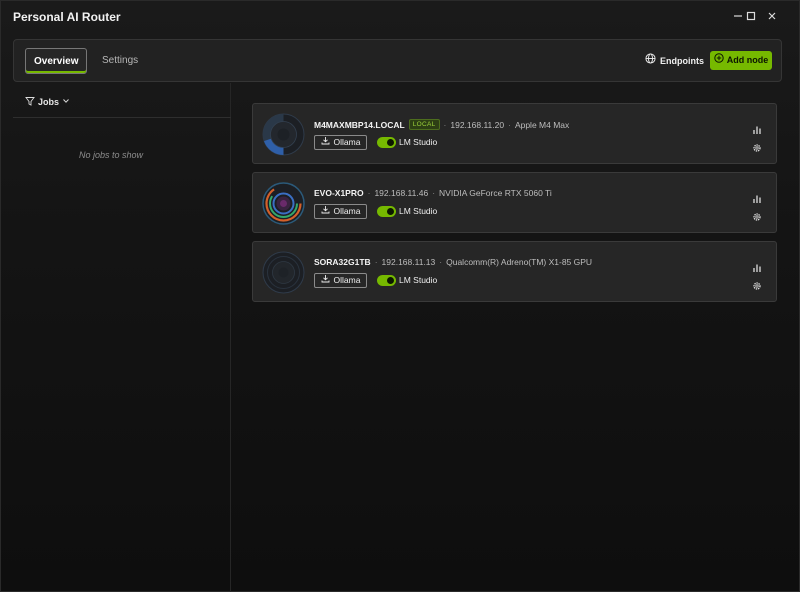  I want to click on node-name: M4MAXMBP14.LOCAL, so click(359, 124).